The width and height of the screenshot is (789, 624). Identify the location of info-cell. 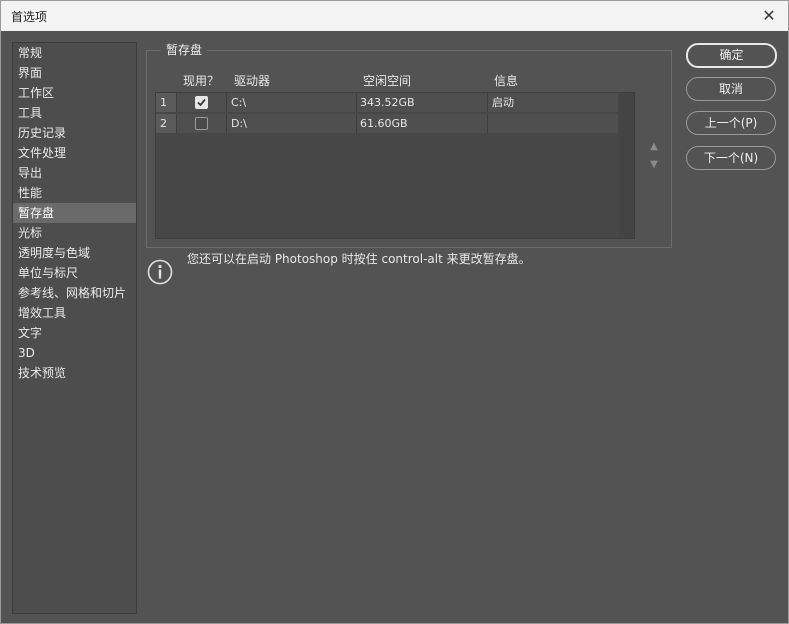
(553, 123).